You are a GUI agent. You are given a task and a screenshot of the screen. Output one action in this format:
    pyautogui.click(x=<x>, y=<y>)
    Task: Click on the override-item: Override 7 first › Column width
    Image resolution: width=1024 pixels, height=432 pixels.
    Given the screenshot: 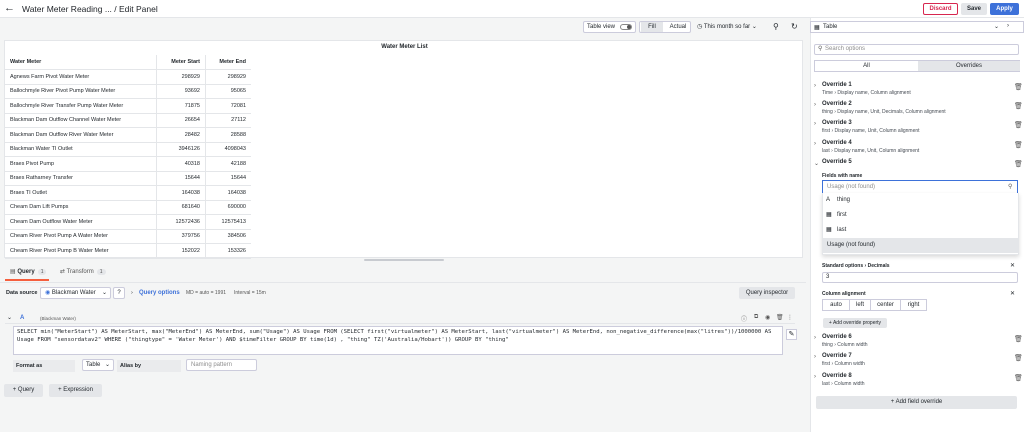 What is the action you would take?
    pyautogui.click(x=843, y=360)
    